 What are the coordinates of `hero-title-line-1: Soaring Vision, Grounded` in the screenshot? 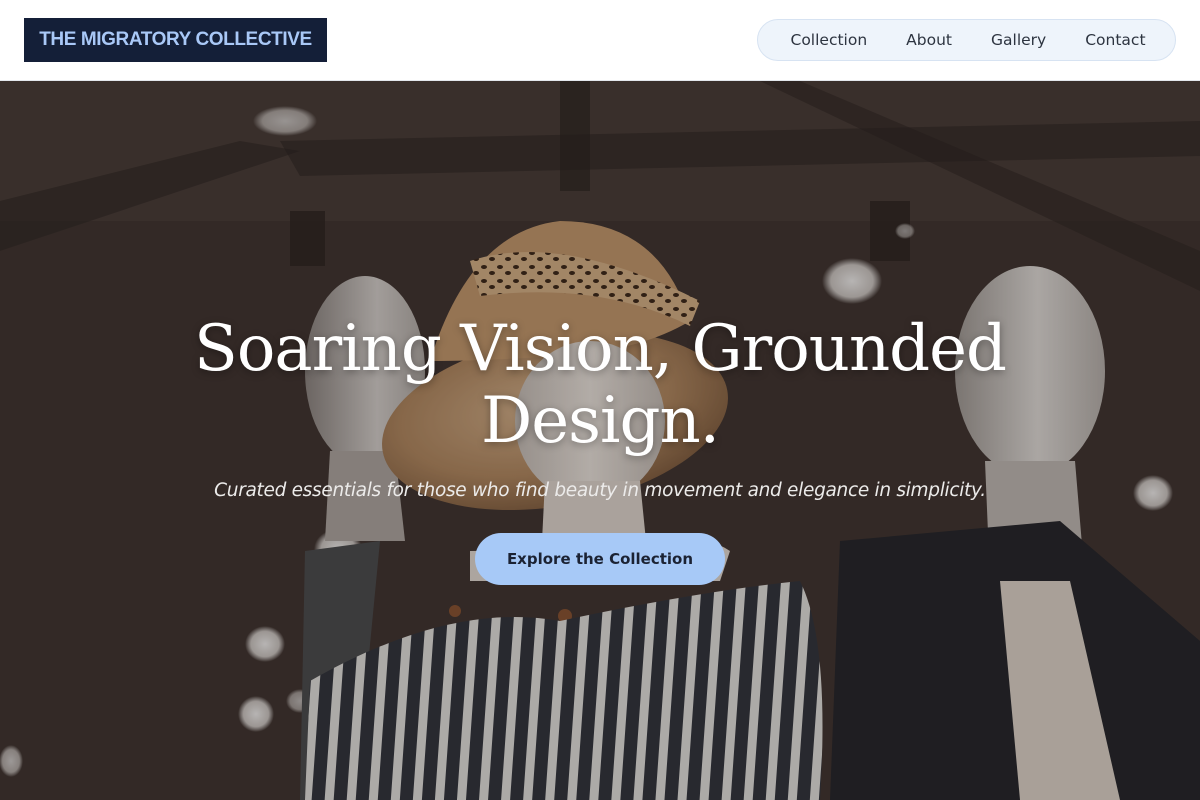 It's located at (600, 349).